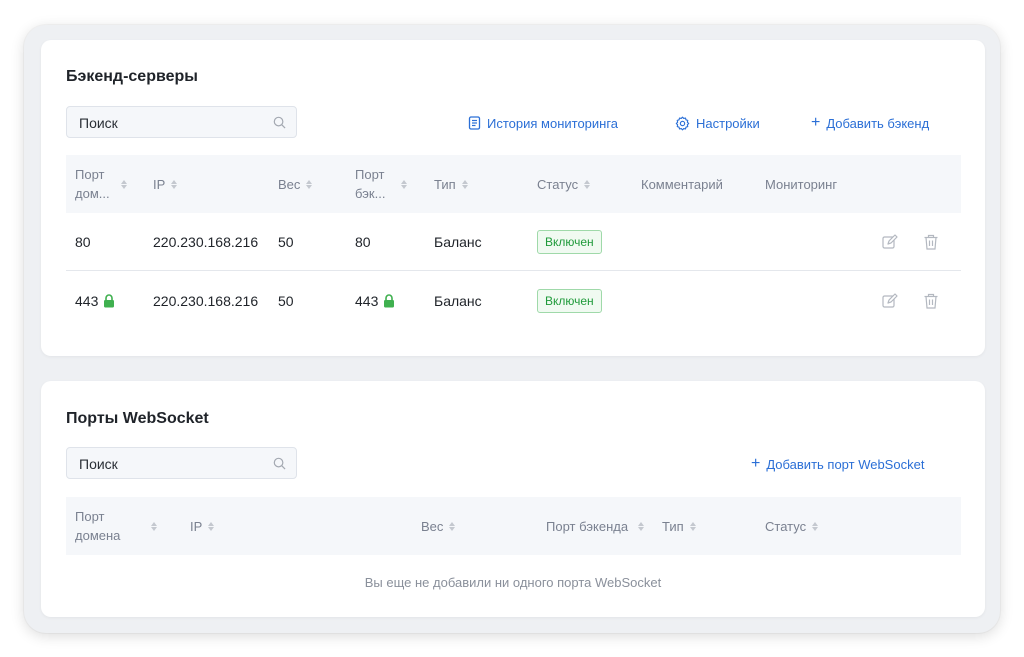  I want to click on add-websocket-port-button: + Добавить порт WebSocket, so click(837, 464).